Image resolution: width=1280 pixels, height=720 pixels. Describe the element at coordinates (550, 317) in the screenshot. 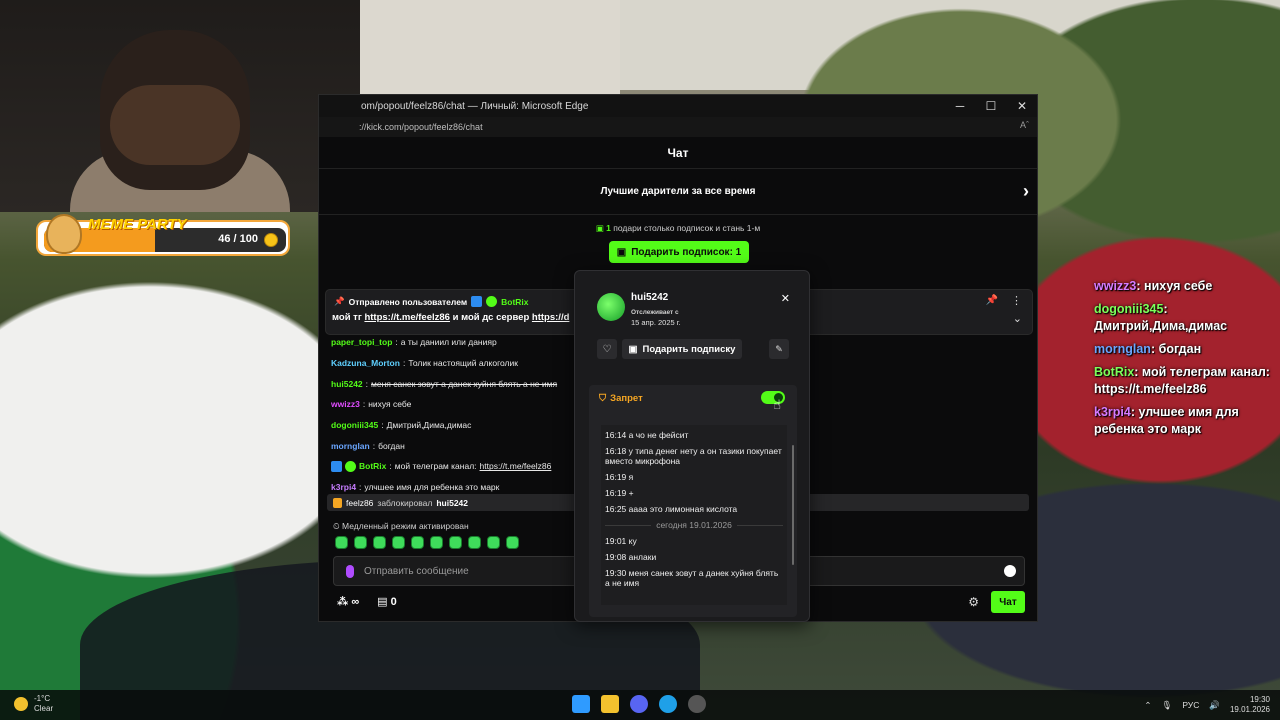

I see `pinned-link-discord: https://d` at that location.